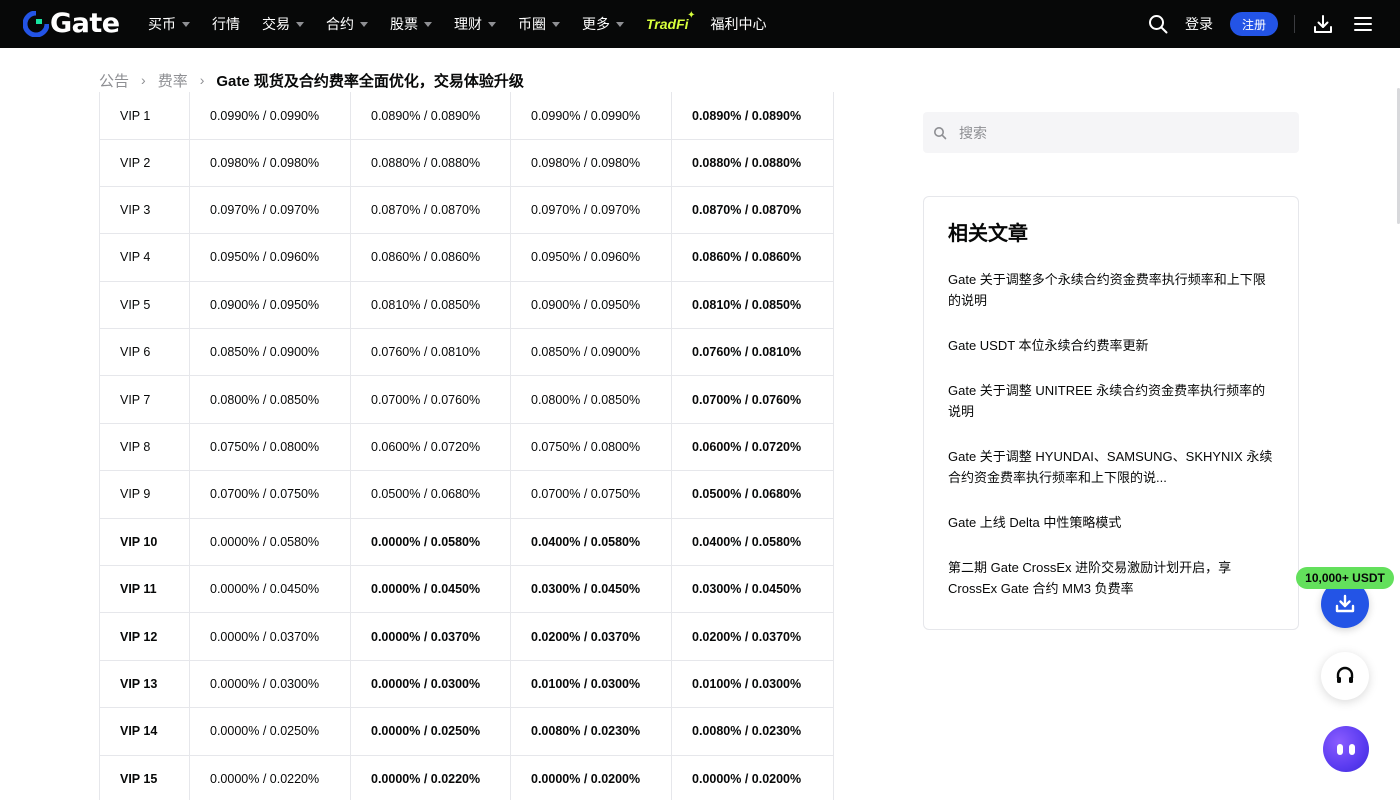  Describe the element at coordinates (36, 24) in the screenshot. I see `gate-logo-icon` at that location.